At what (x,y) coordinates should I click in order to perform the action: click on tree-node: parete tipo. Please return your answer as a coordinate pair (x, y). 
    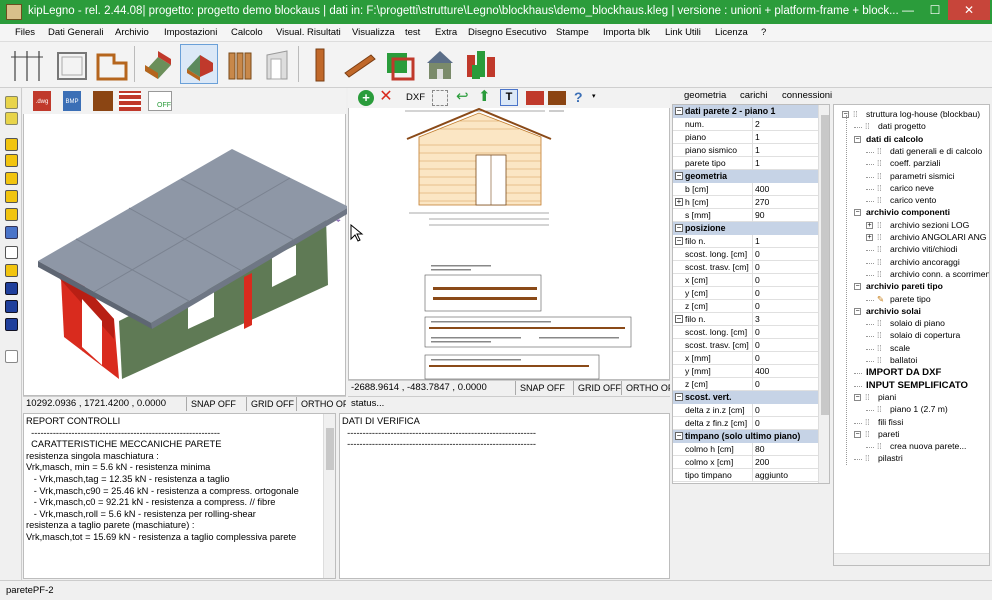
    Looking at the image, I should click on (910, 299).